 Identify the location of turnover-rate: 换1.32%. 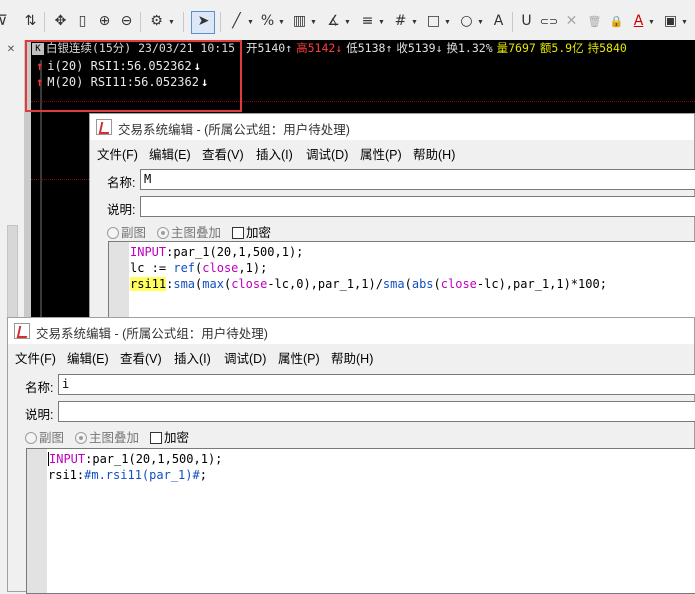
(469, 48).